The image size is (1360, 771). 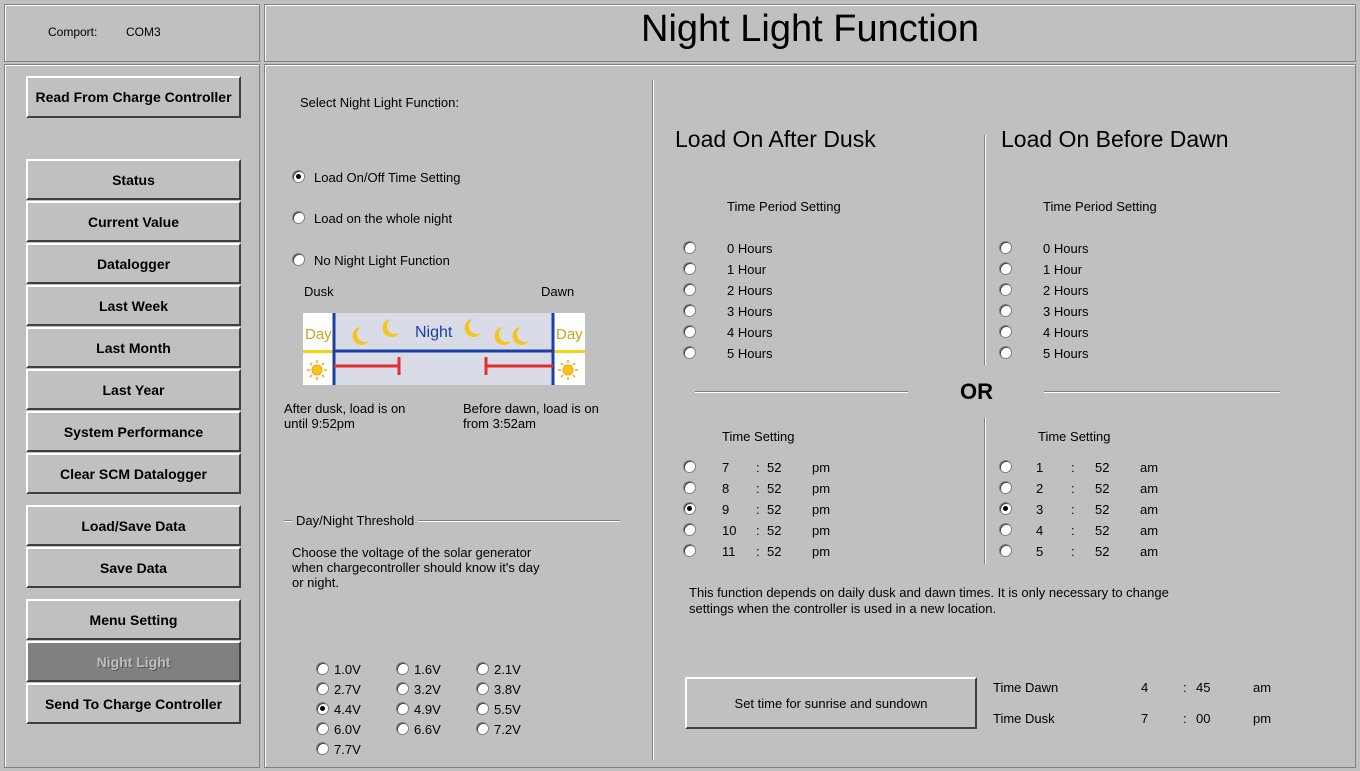 What do you see at coordinates (427, 689) in the screenshot?
I see `threshold-label-3.2V: 3.2V` at bounding box center [427, 689].